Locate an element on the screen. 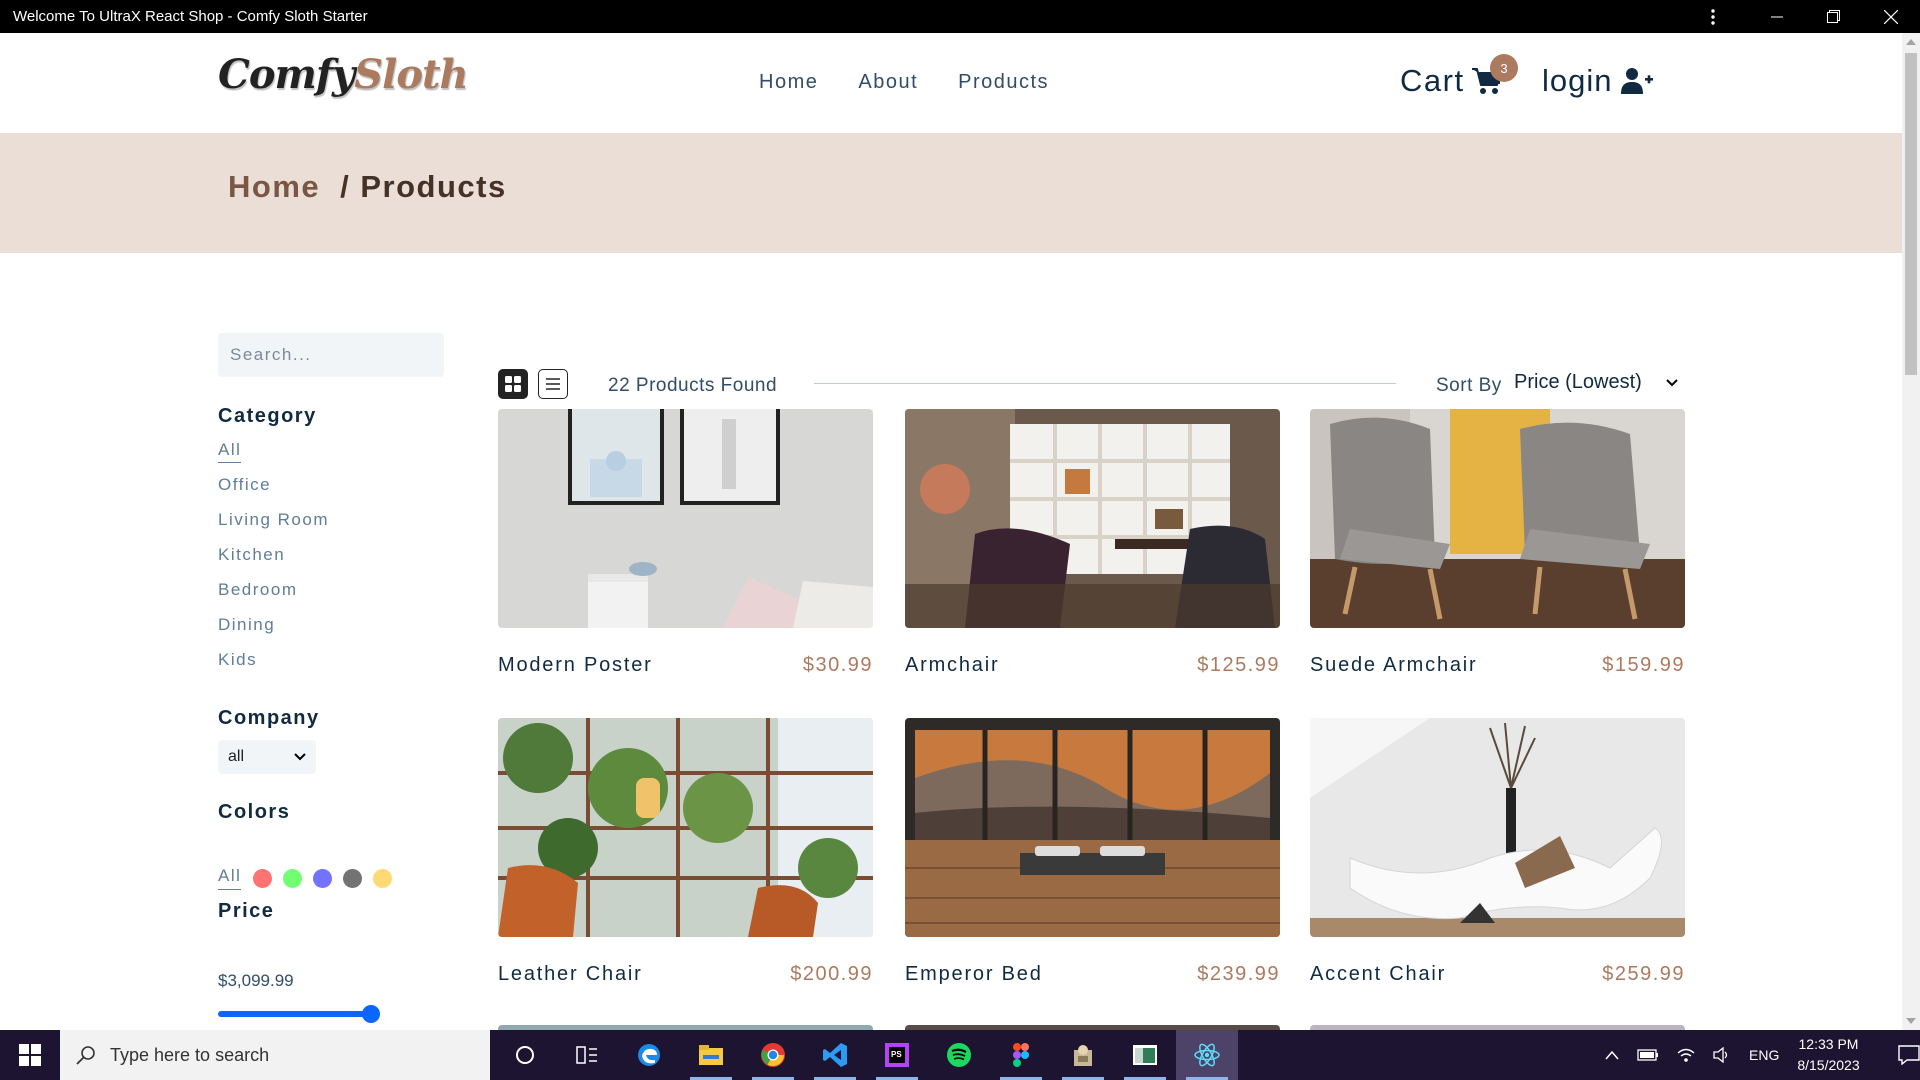 The image size is (1920, 1080). category-dining: Dining is located at coordinates (273, 631).